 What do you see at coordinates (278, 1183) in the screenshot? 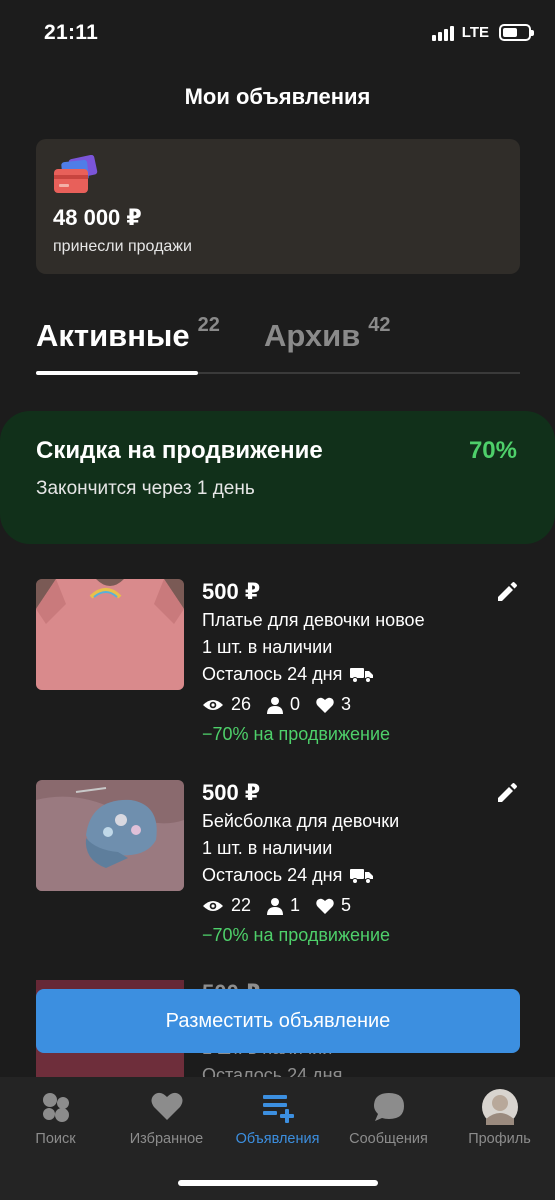
I see `home-indicator` at bounding box center [278, 1183].